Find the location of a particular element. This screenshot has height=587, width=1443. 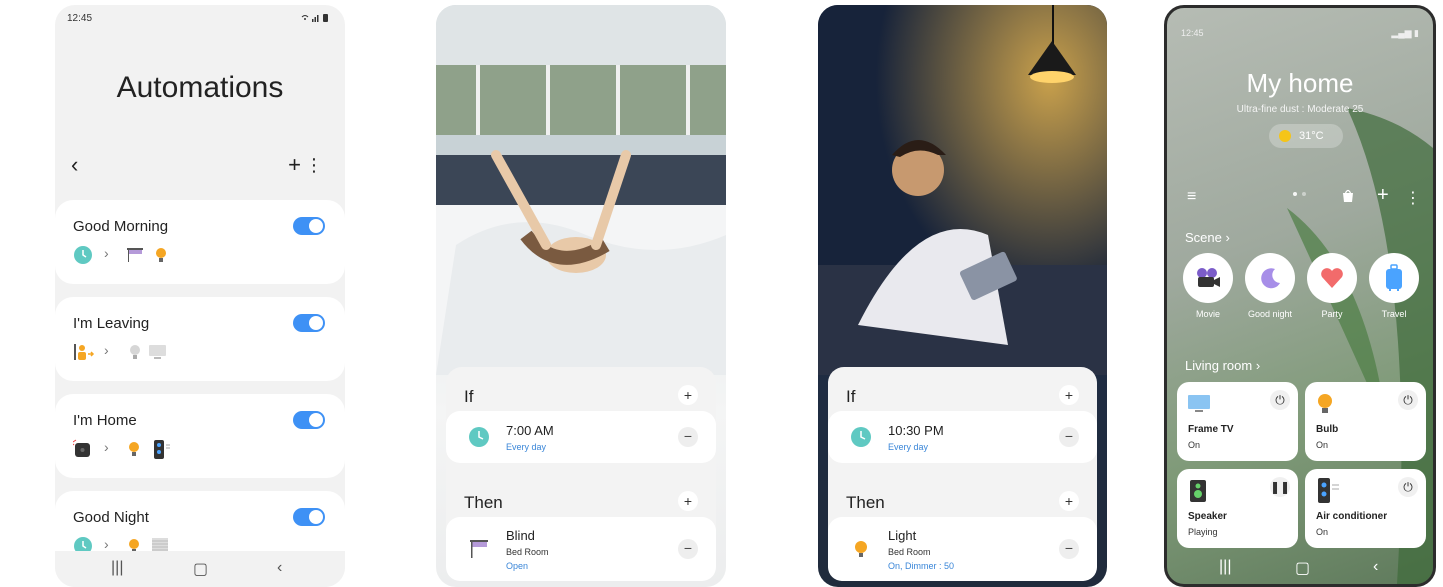

person-leaving-icon is located at coordinates (84, 352).